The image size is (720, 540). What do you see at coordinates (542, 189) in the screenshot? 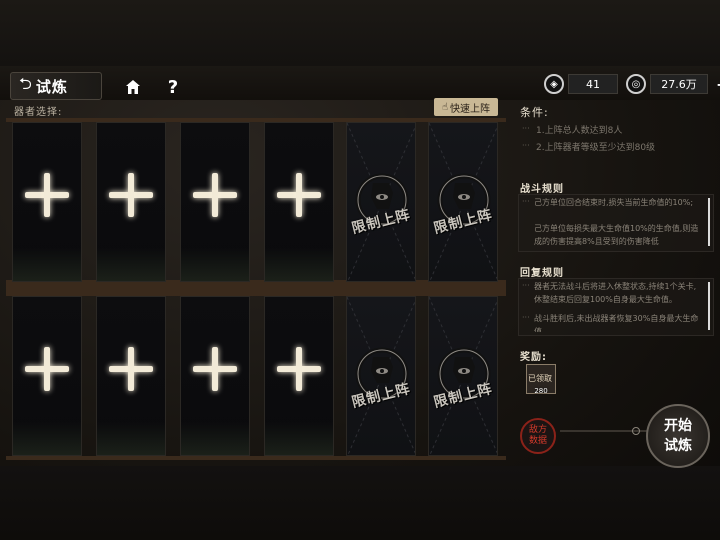
I see `battle-rules-title: 战斗规则` at bounding box center [542, 189].